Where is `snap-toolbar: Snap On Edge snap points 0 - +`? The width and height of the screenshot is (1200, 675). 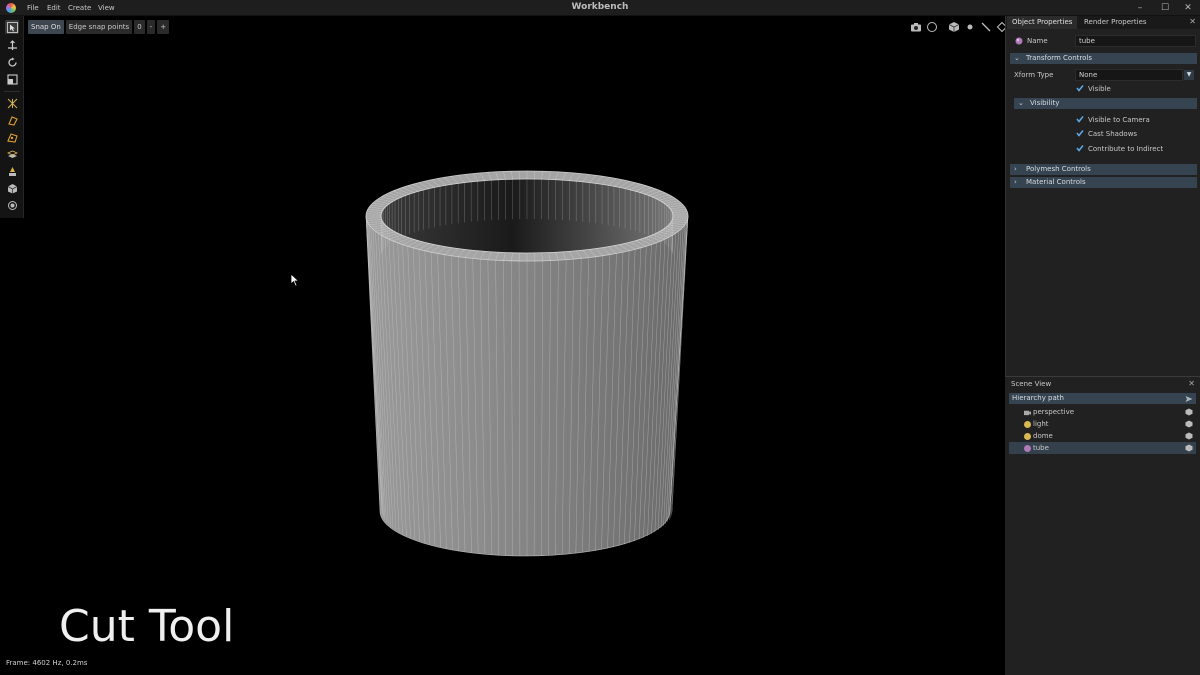 snap-toolbar: Snap On Edge snap points 0 - + is located at coordinates (99, 27).